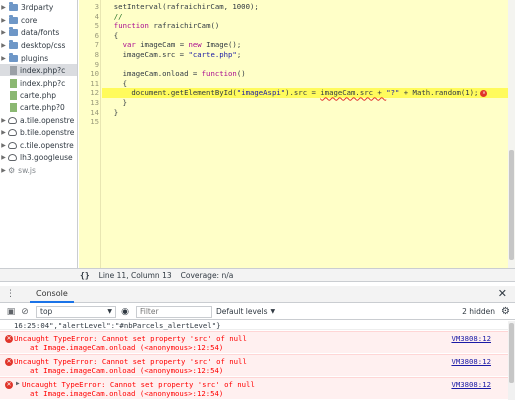 This screenshot has width=515, height=400. I want to click on dropdown-arrow-icon: ▼, so click(109, 311).